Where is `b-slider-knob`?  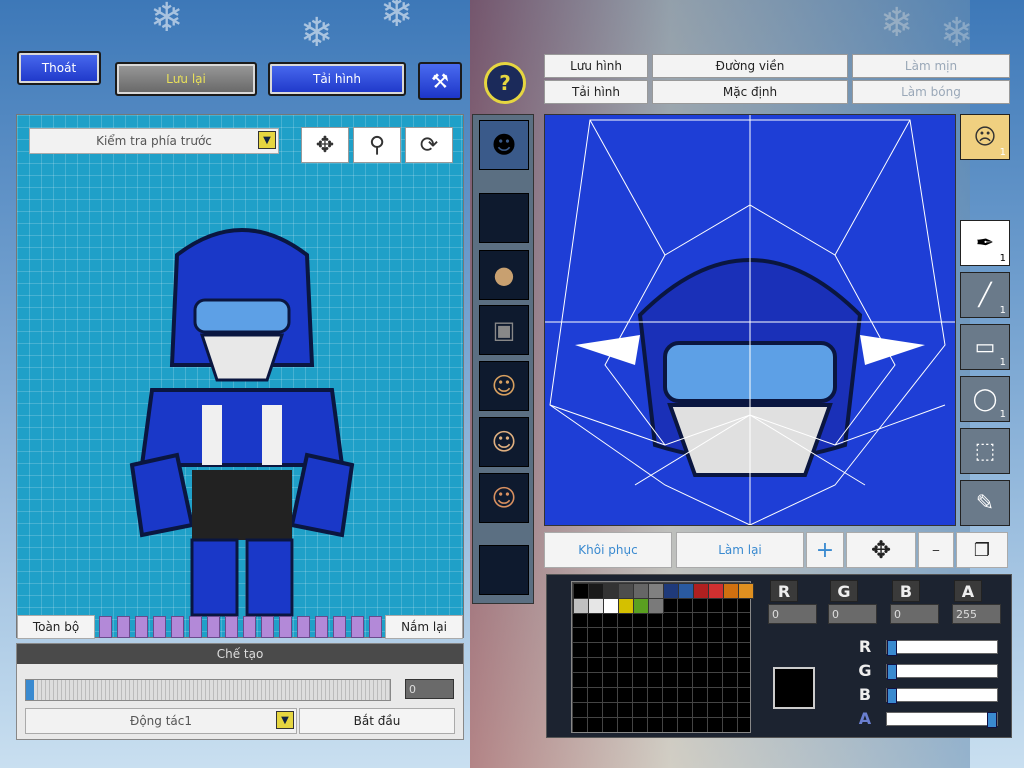
b-slider-knob is located at coordinates (892, 696).